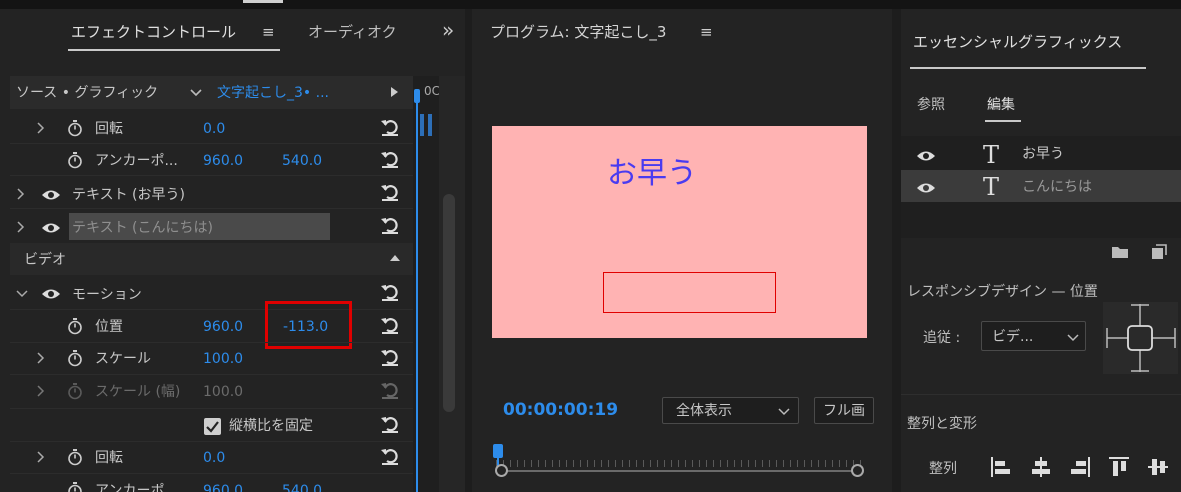 The height and width of the screenshot is (492, 1181). Describe the element at coordinates (45, 260) in the screenshot. I see `video-section-label: ビデオ` at that location.